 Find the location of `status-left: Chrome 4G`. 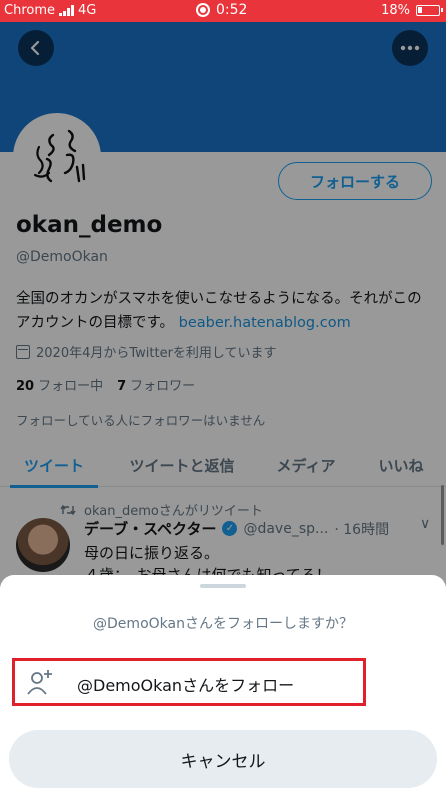

status-left: Chrome 4G is located at coordinates (50, 10).